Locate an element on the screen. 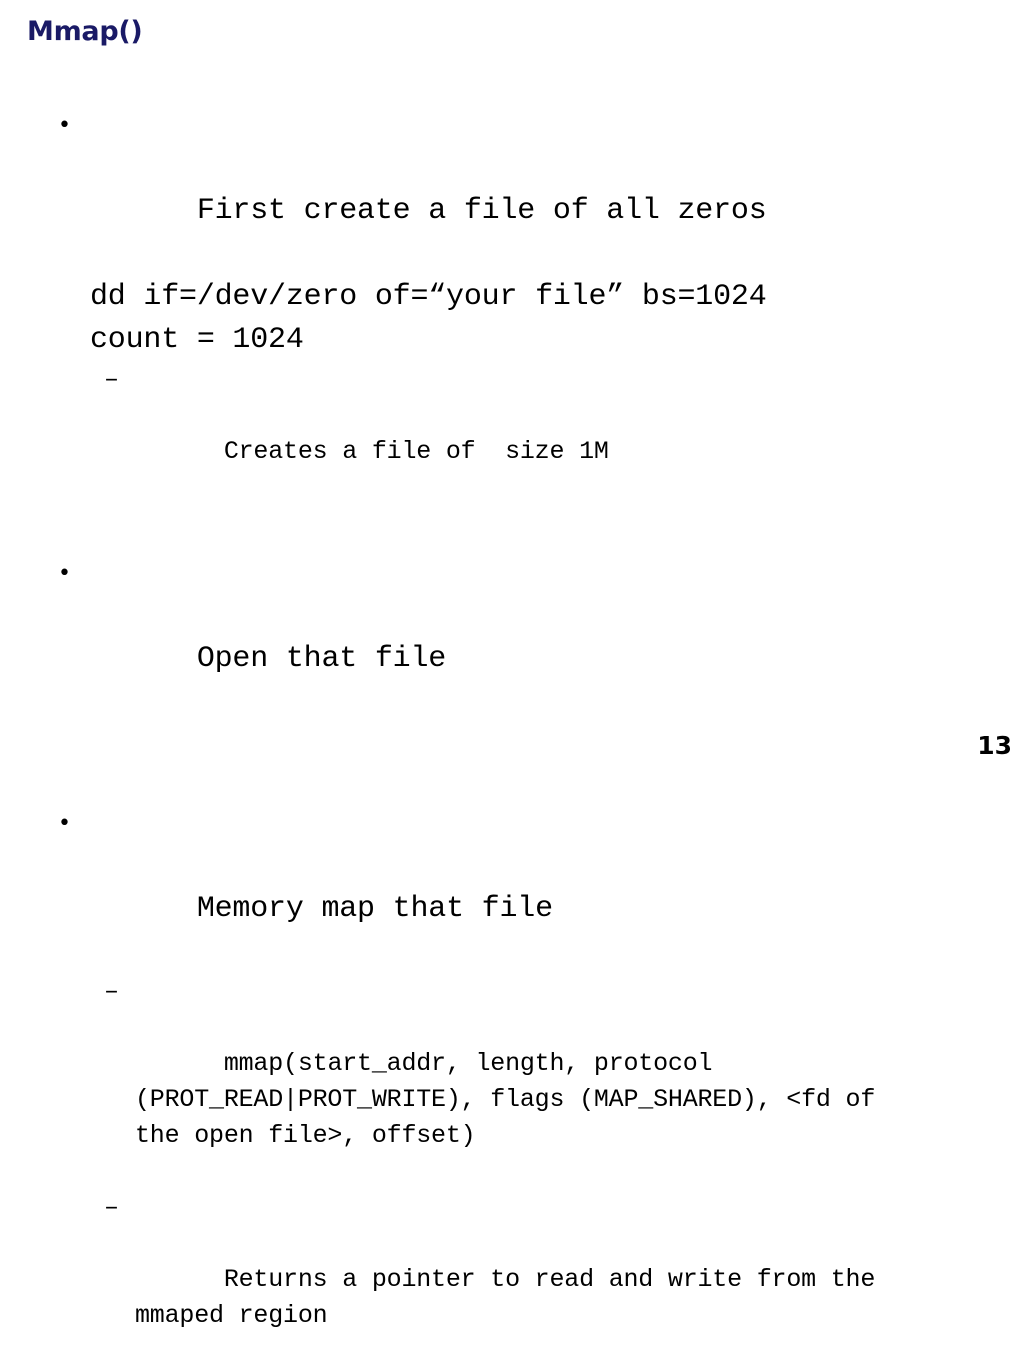  bullet-text: Open that file is located at coordinates (321, 659).